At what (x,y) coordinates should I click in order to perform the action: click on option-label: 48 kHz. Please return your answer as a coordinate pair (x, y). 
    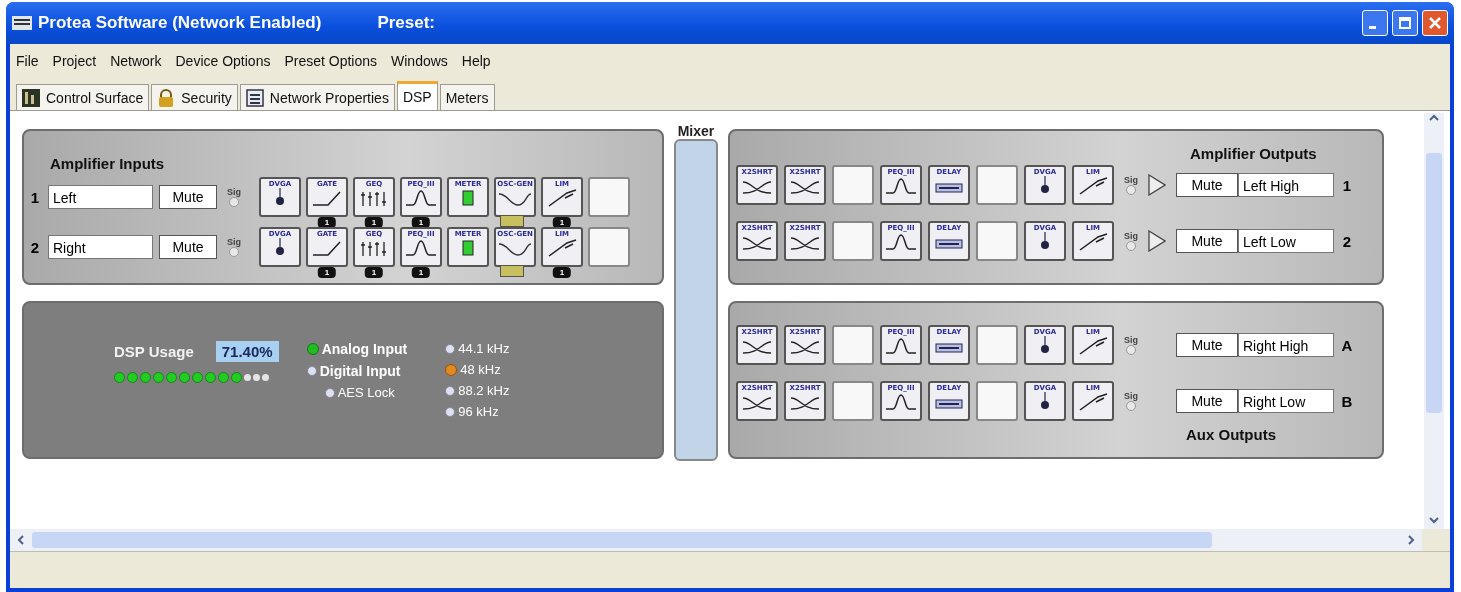
    Looking at the image, I should click on (480, 369).